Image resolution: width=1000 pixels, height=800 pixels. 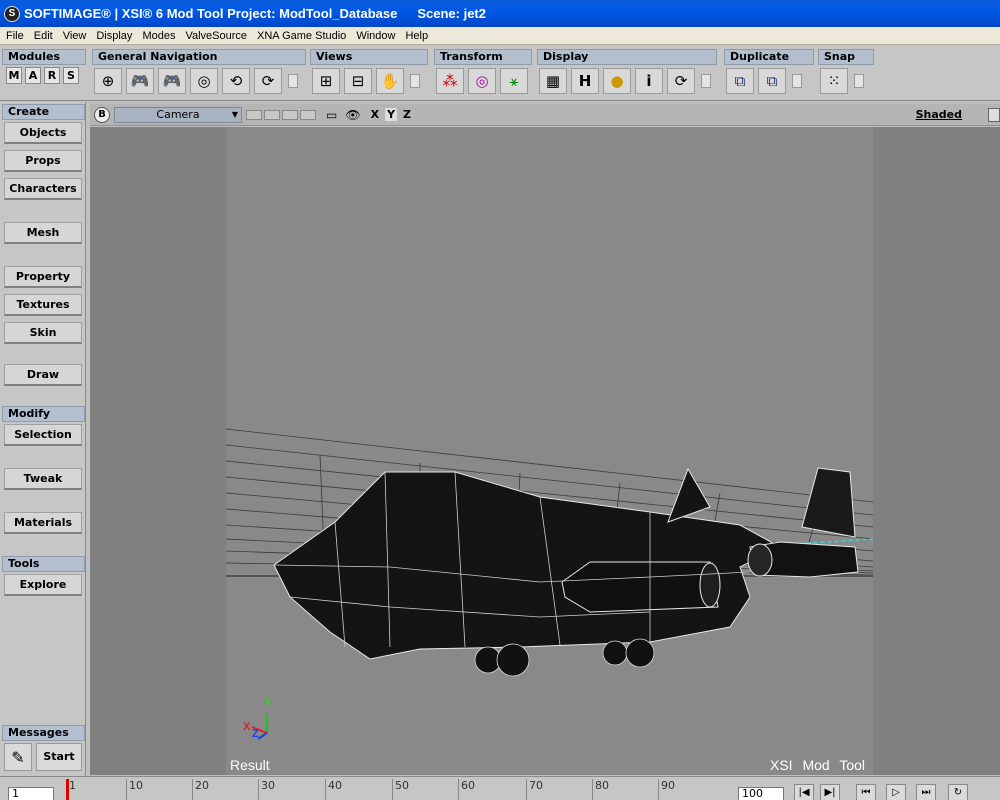 What do you see at coordinates (866, 792) in the screenshot?
I see `first-frame-icon: ⏮` at bounding box center [866, 792].